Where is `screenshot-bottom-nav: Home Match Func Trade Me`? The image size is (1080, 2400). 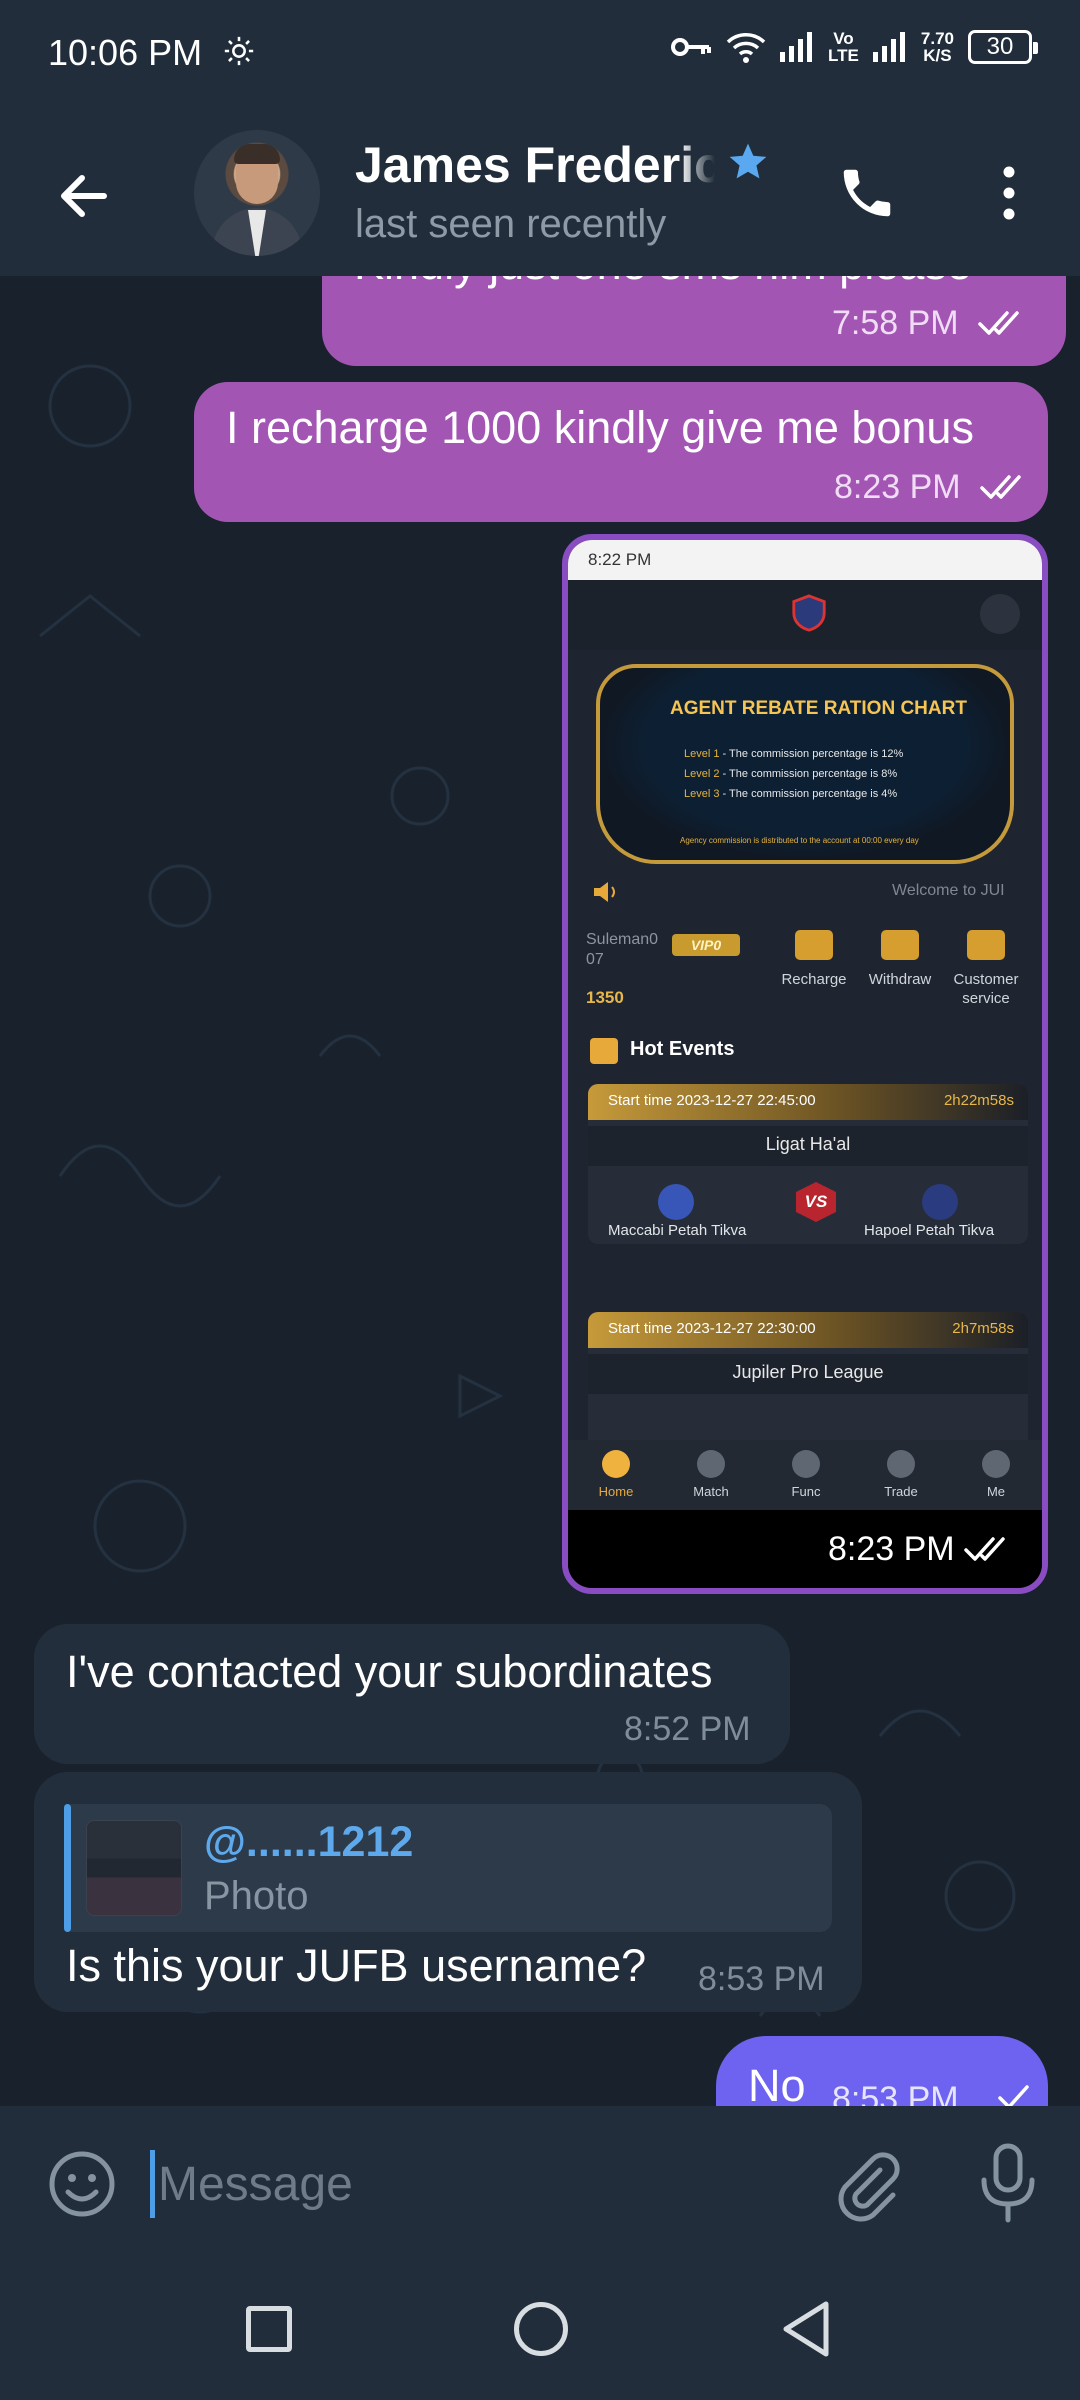 screenshot-bottom-nav: Home Match Func Trade Me is located at coordinates (805, 1475).